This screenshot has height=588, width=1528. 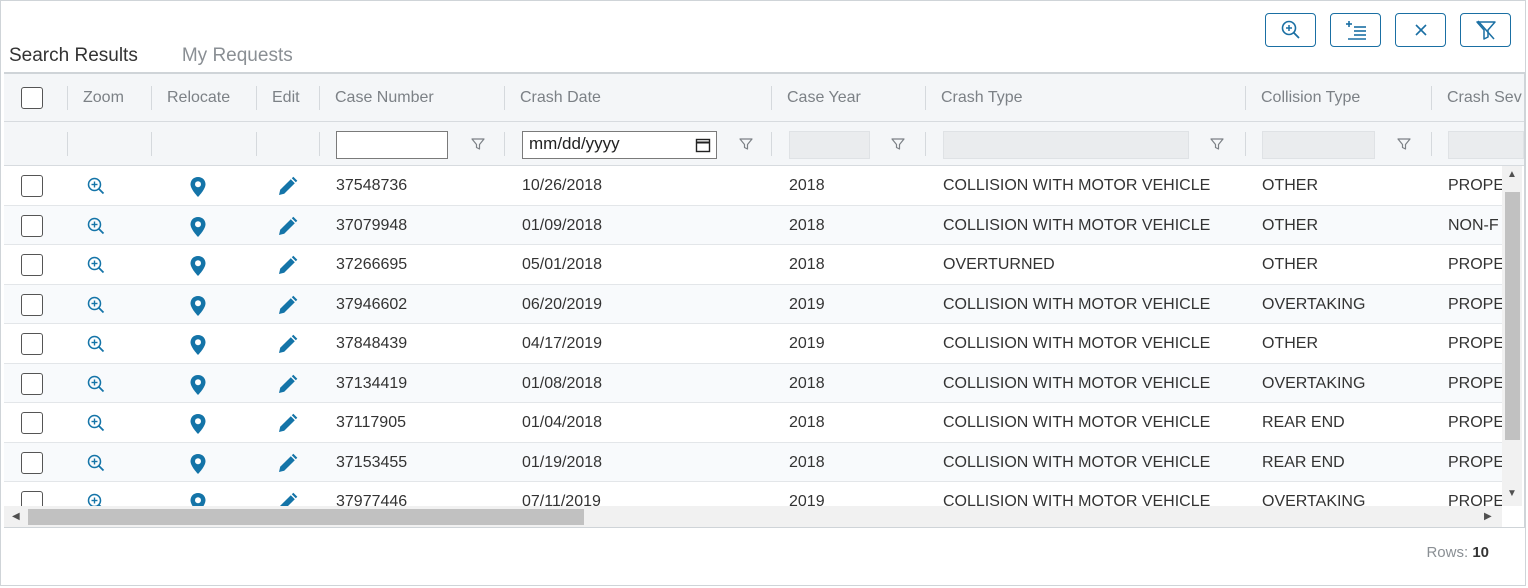 I want to click on vertical-scrollbar: ▲ ▼, so click(x=1512, y=336).